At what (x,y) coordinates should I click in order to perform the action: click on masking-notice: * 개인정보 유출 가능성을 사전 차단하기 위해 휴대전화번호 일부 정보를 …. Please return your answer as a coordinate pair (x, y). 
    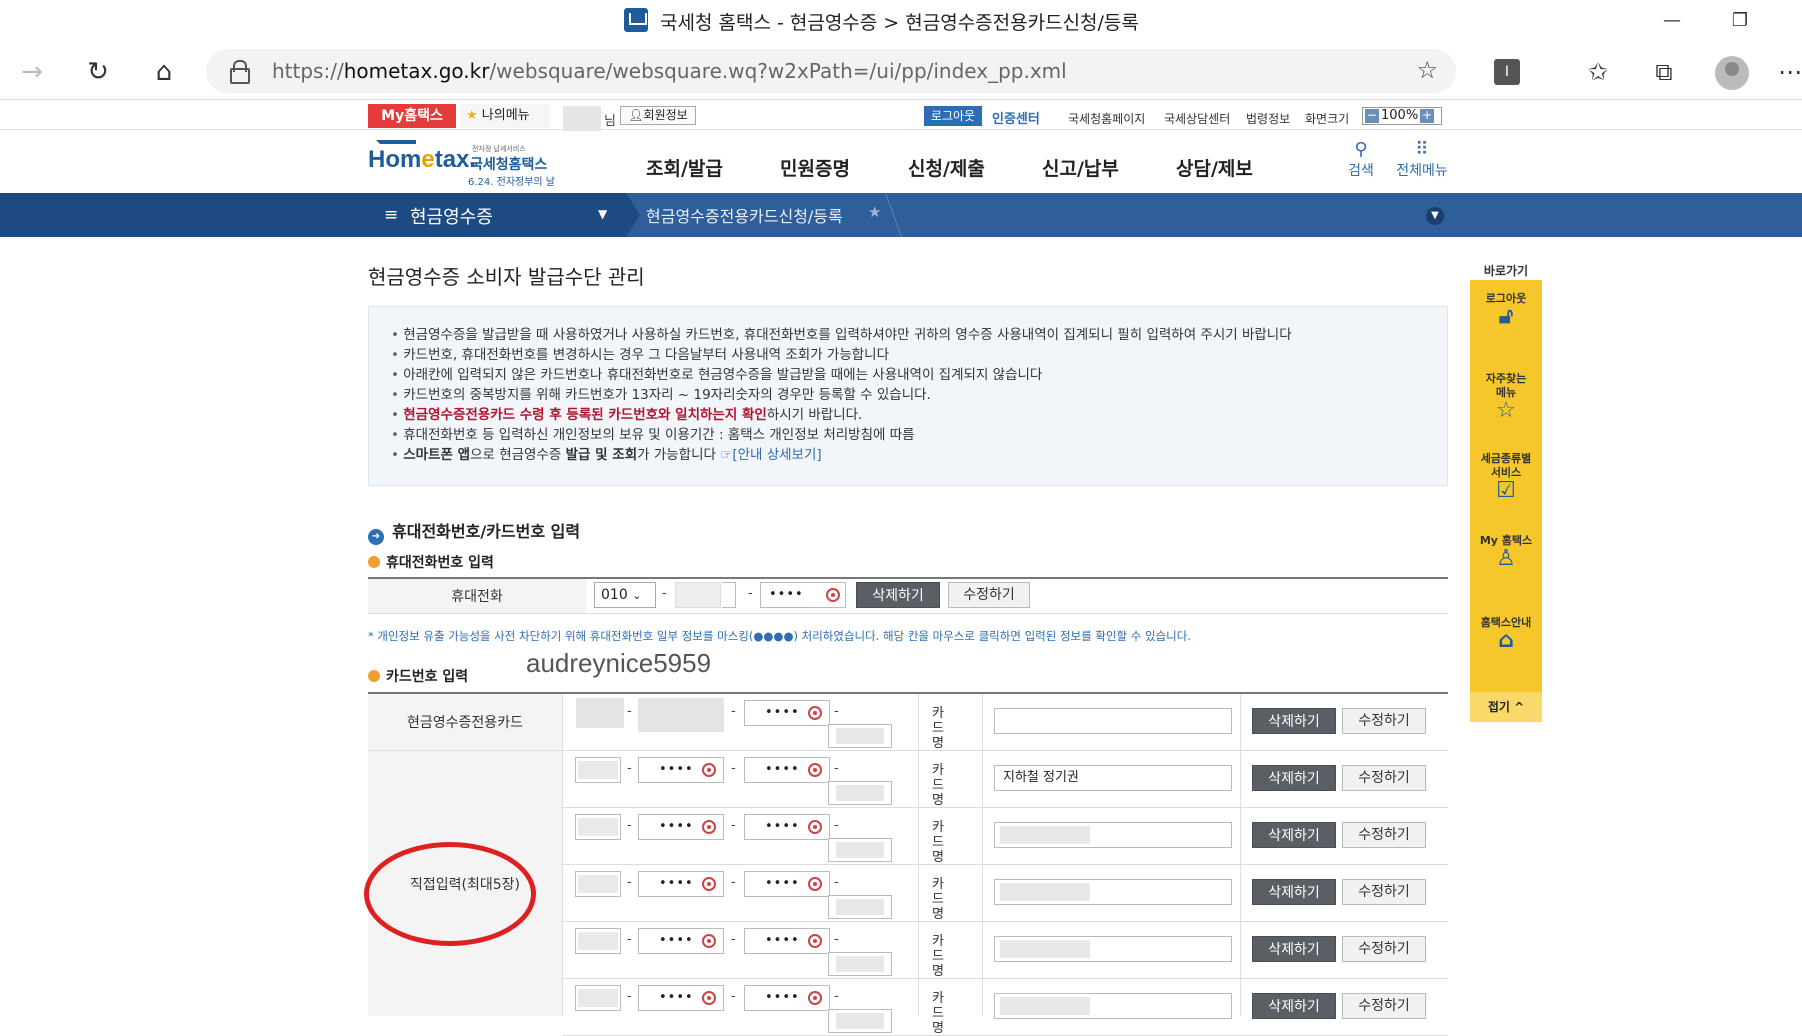
    Looking at the image, I should click on (779, 636).